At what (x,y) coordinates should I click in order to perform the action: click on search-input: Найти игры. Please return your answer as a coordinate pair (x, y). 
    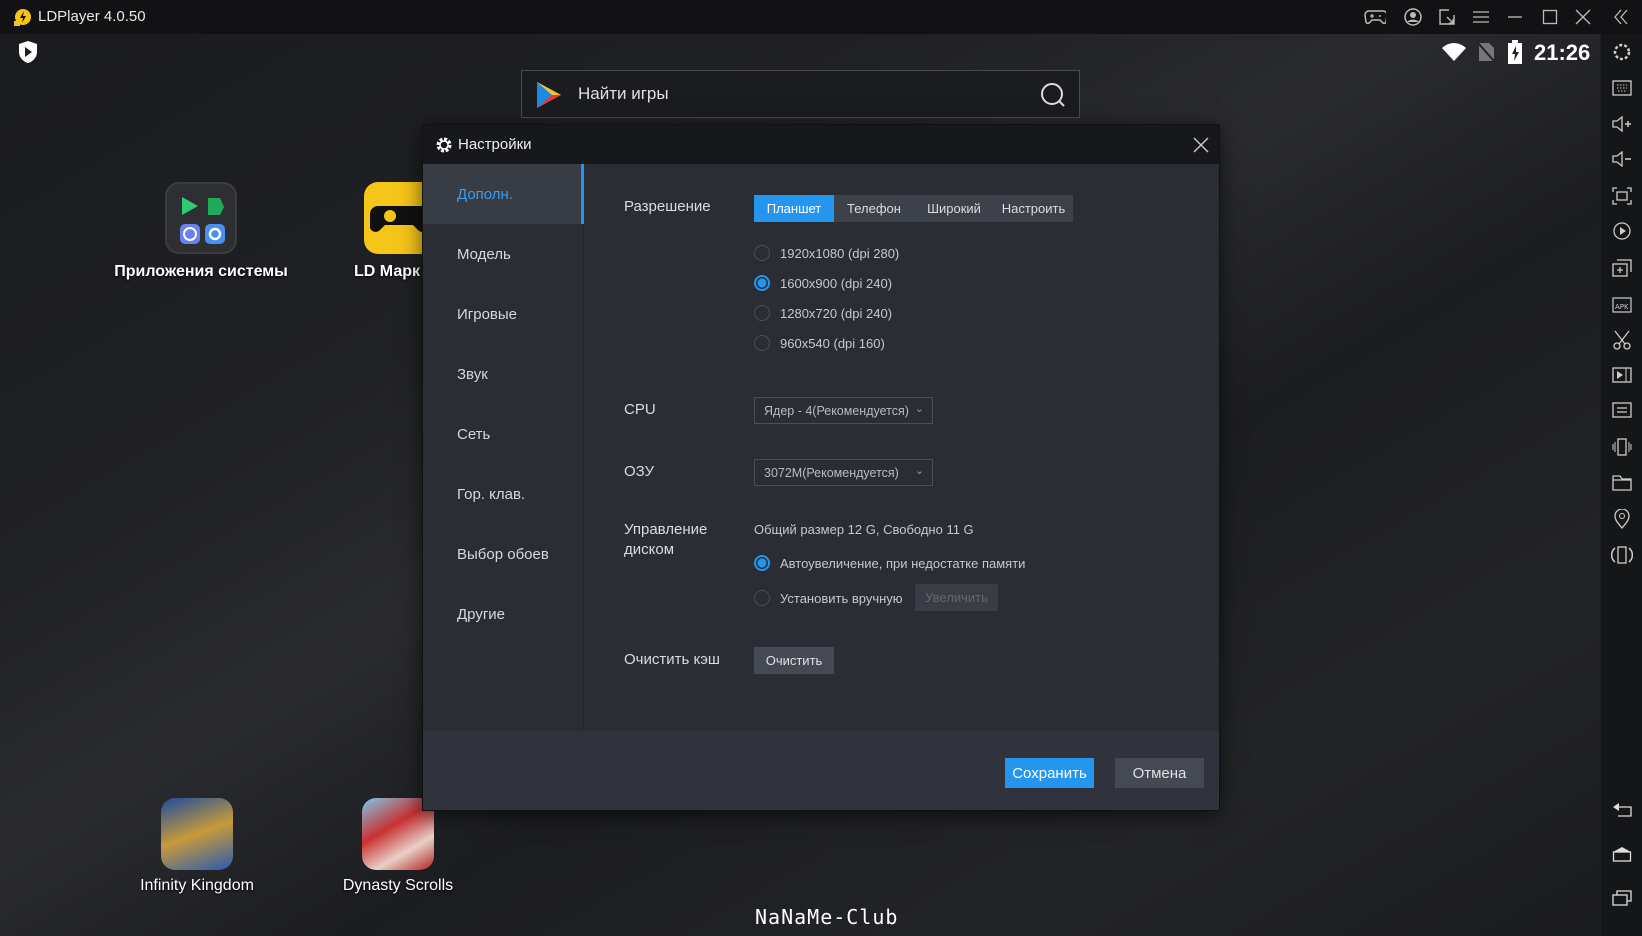
    Looking at the image, I should click on (623, 94).